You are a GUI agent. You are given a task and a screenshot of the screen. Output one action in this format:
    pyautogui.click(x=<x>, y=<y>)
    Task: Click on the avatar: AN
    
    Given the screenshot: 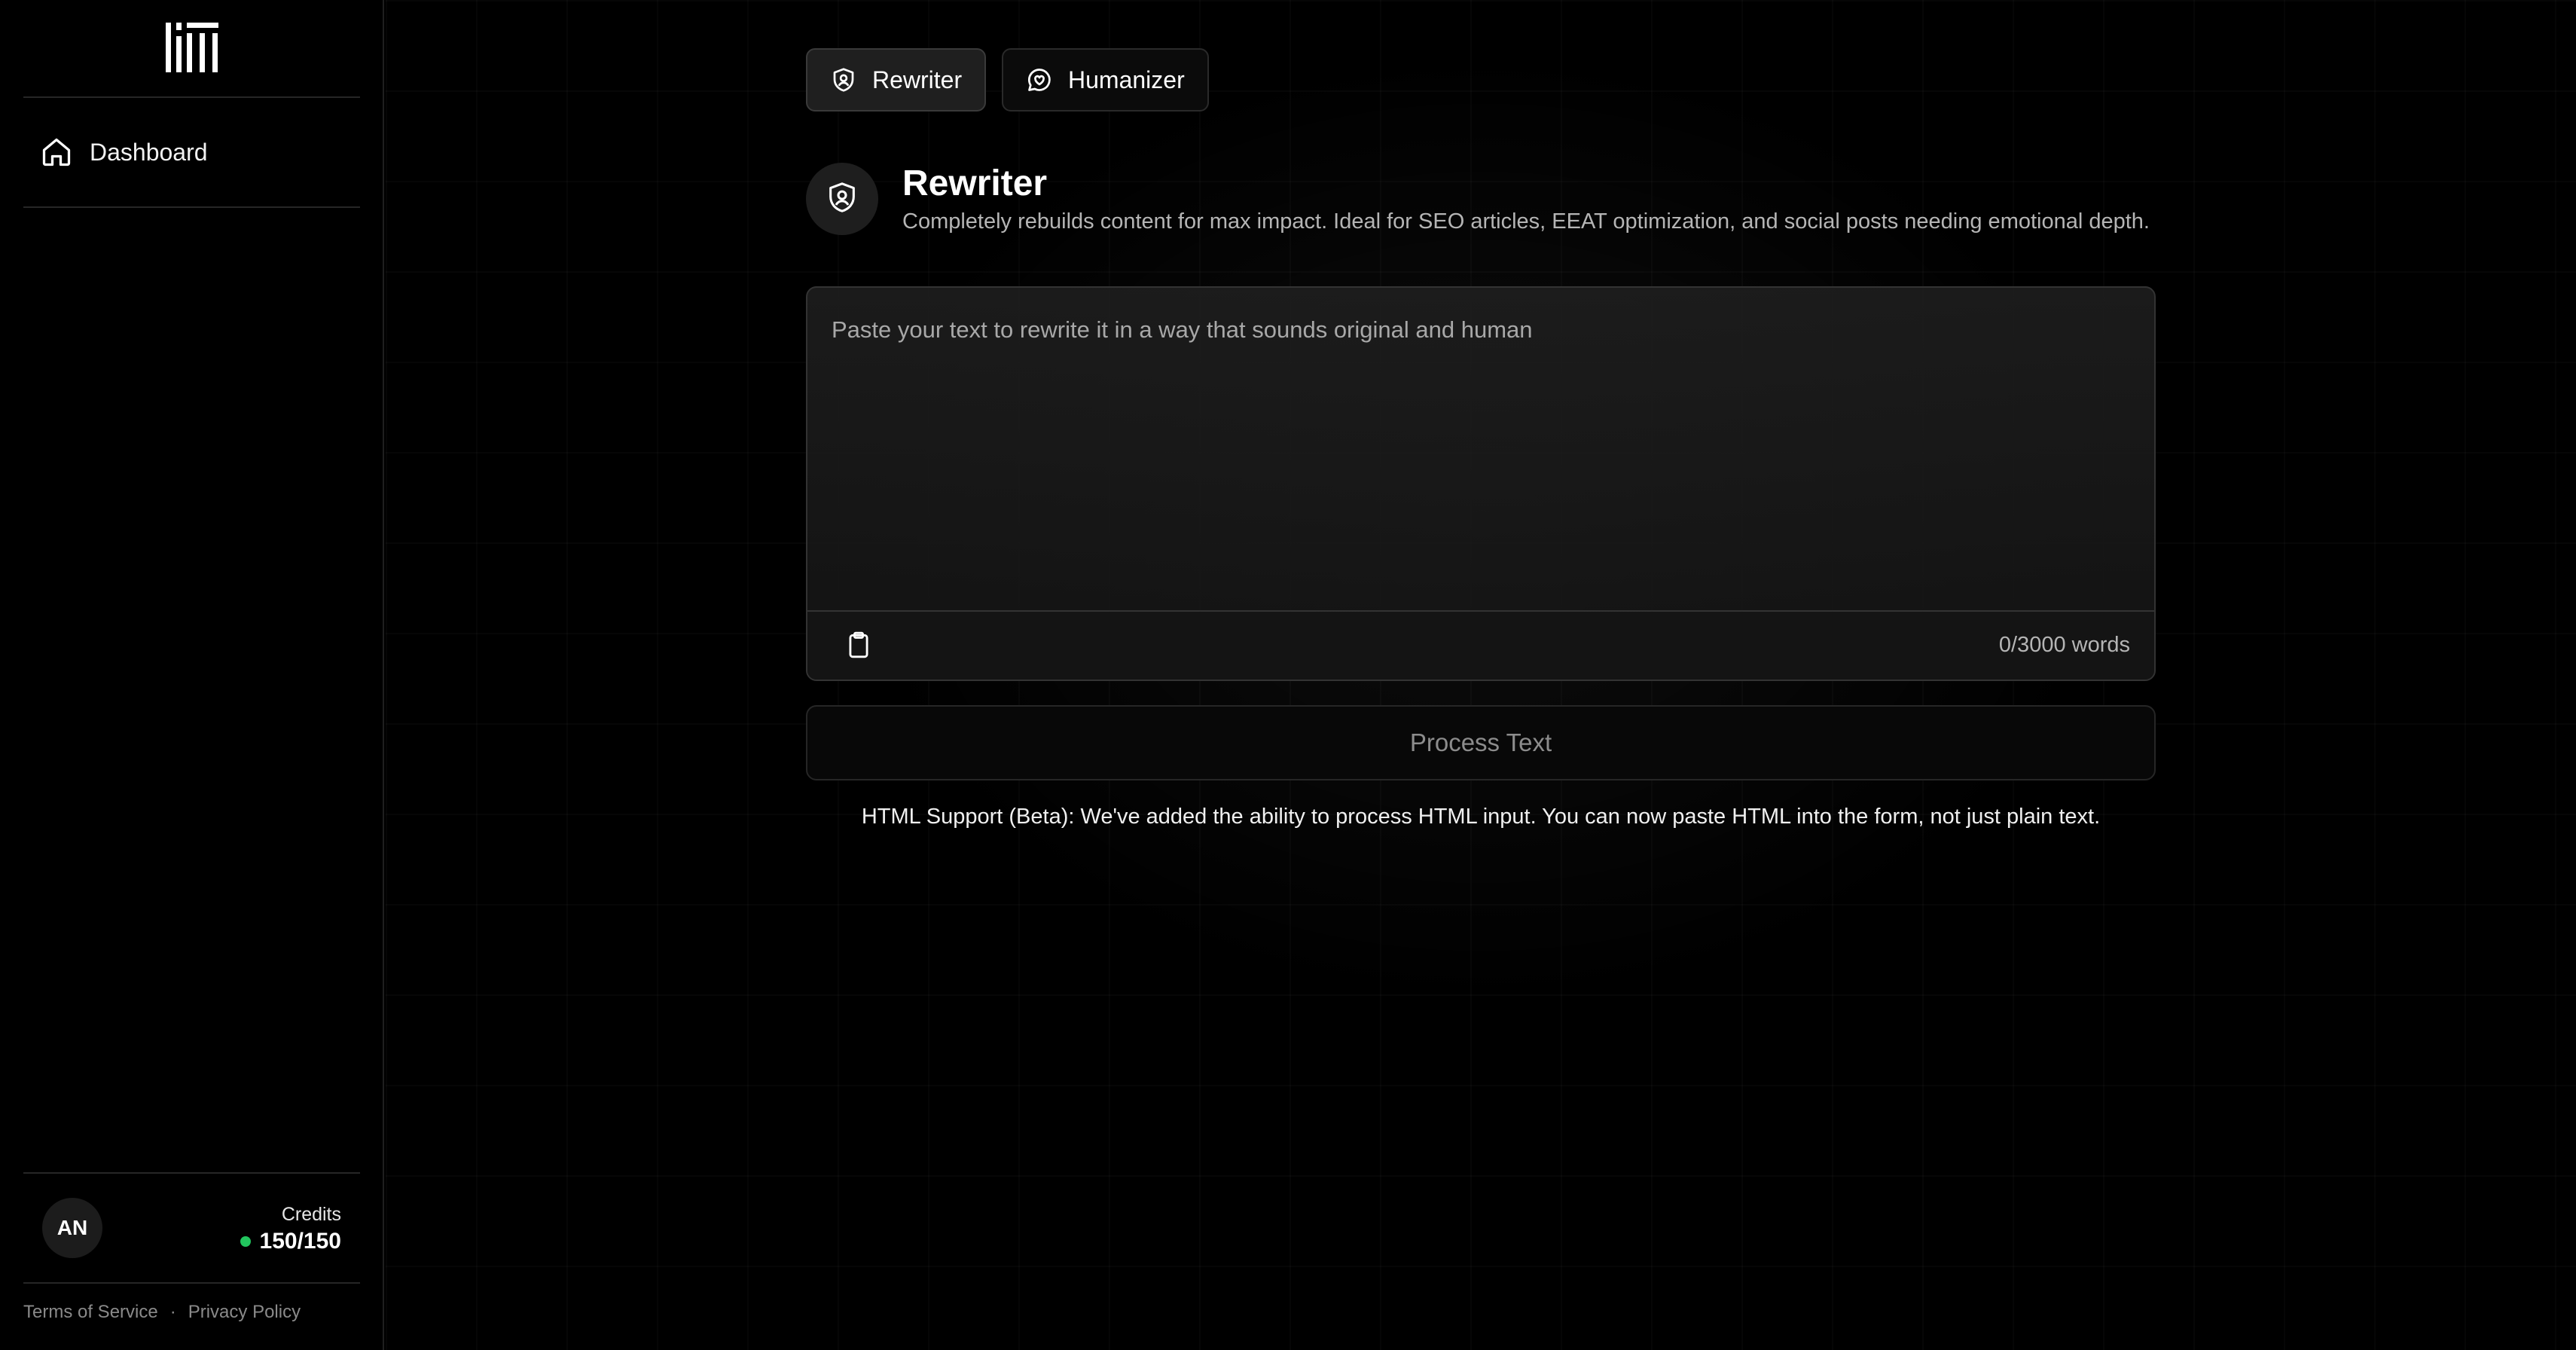 What is the action you would take?
    pyautogui.click(x=72, y=1228)
    